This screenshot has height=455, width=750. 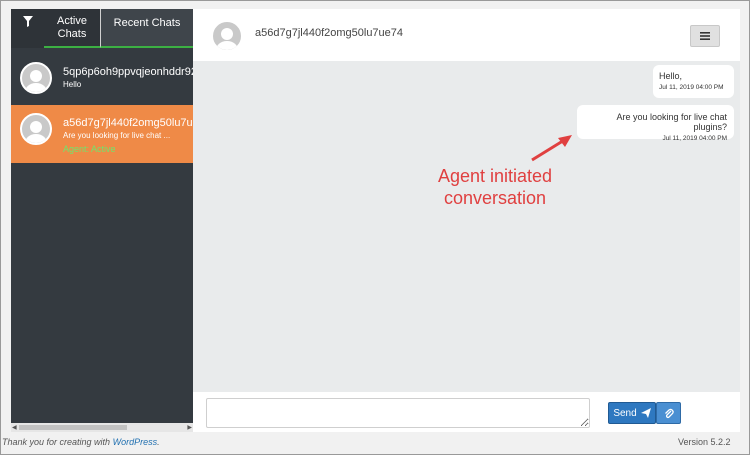 I want to click on send-label: Send, so click(x=625, y=413).